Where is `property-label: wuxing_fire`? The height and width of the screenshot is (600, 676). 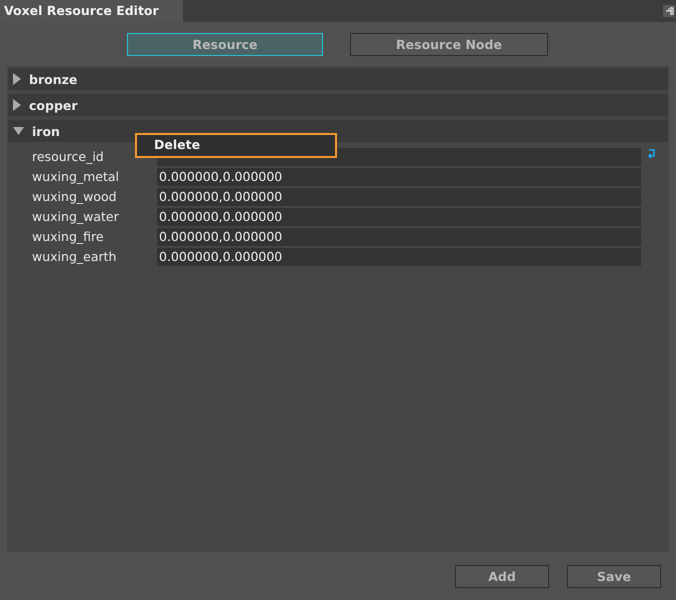
property-label: wuxing_fire is located at coordinates (68, 236).